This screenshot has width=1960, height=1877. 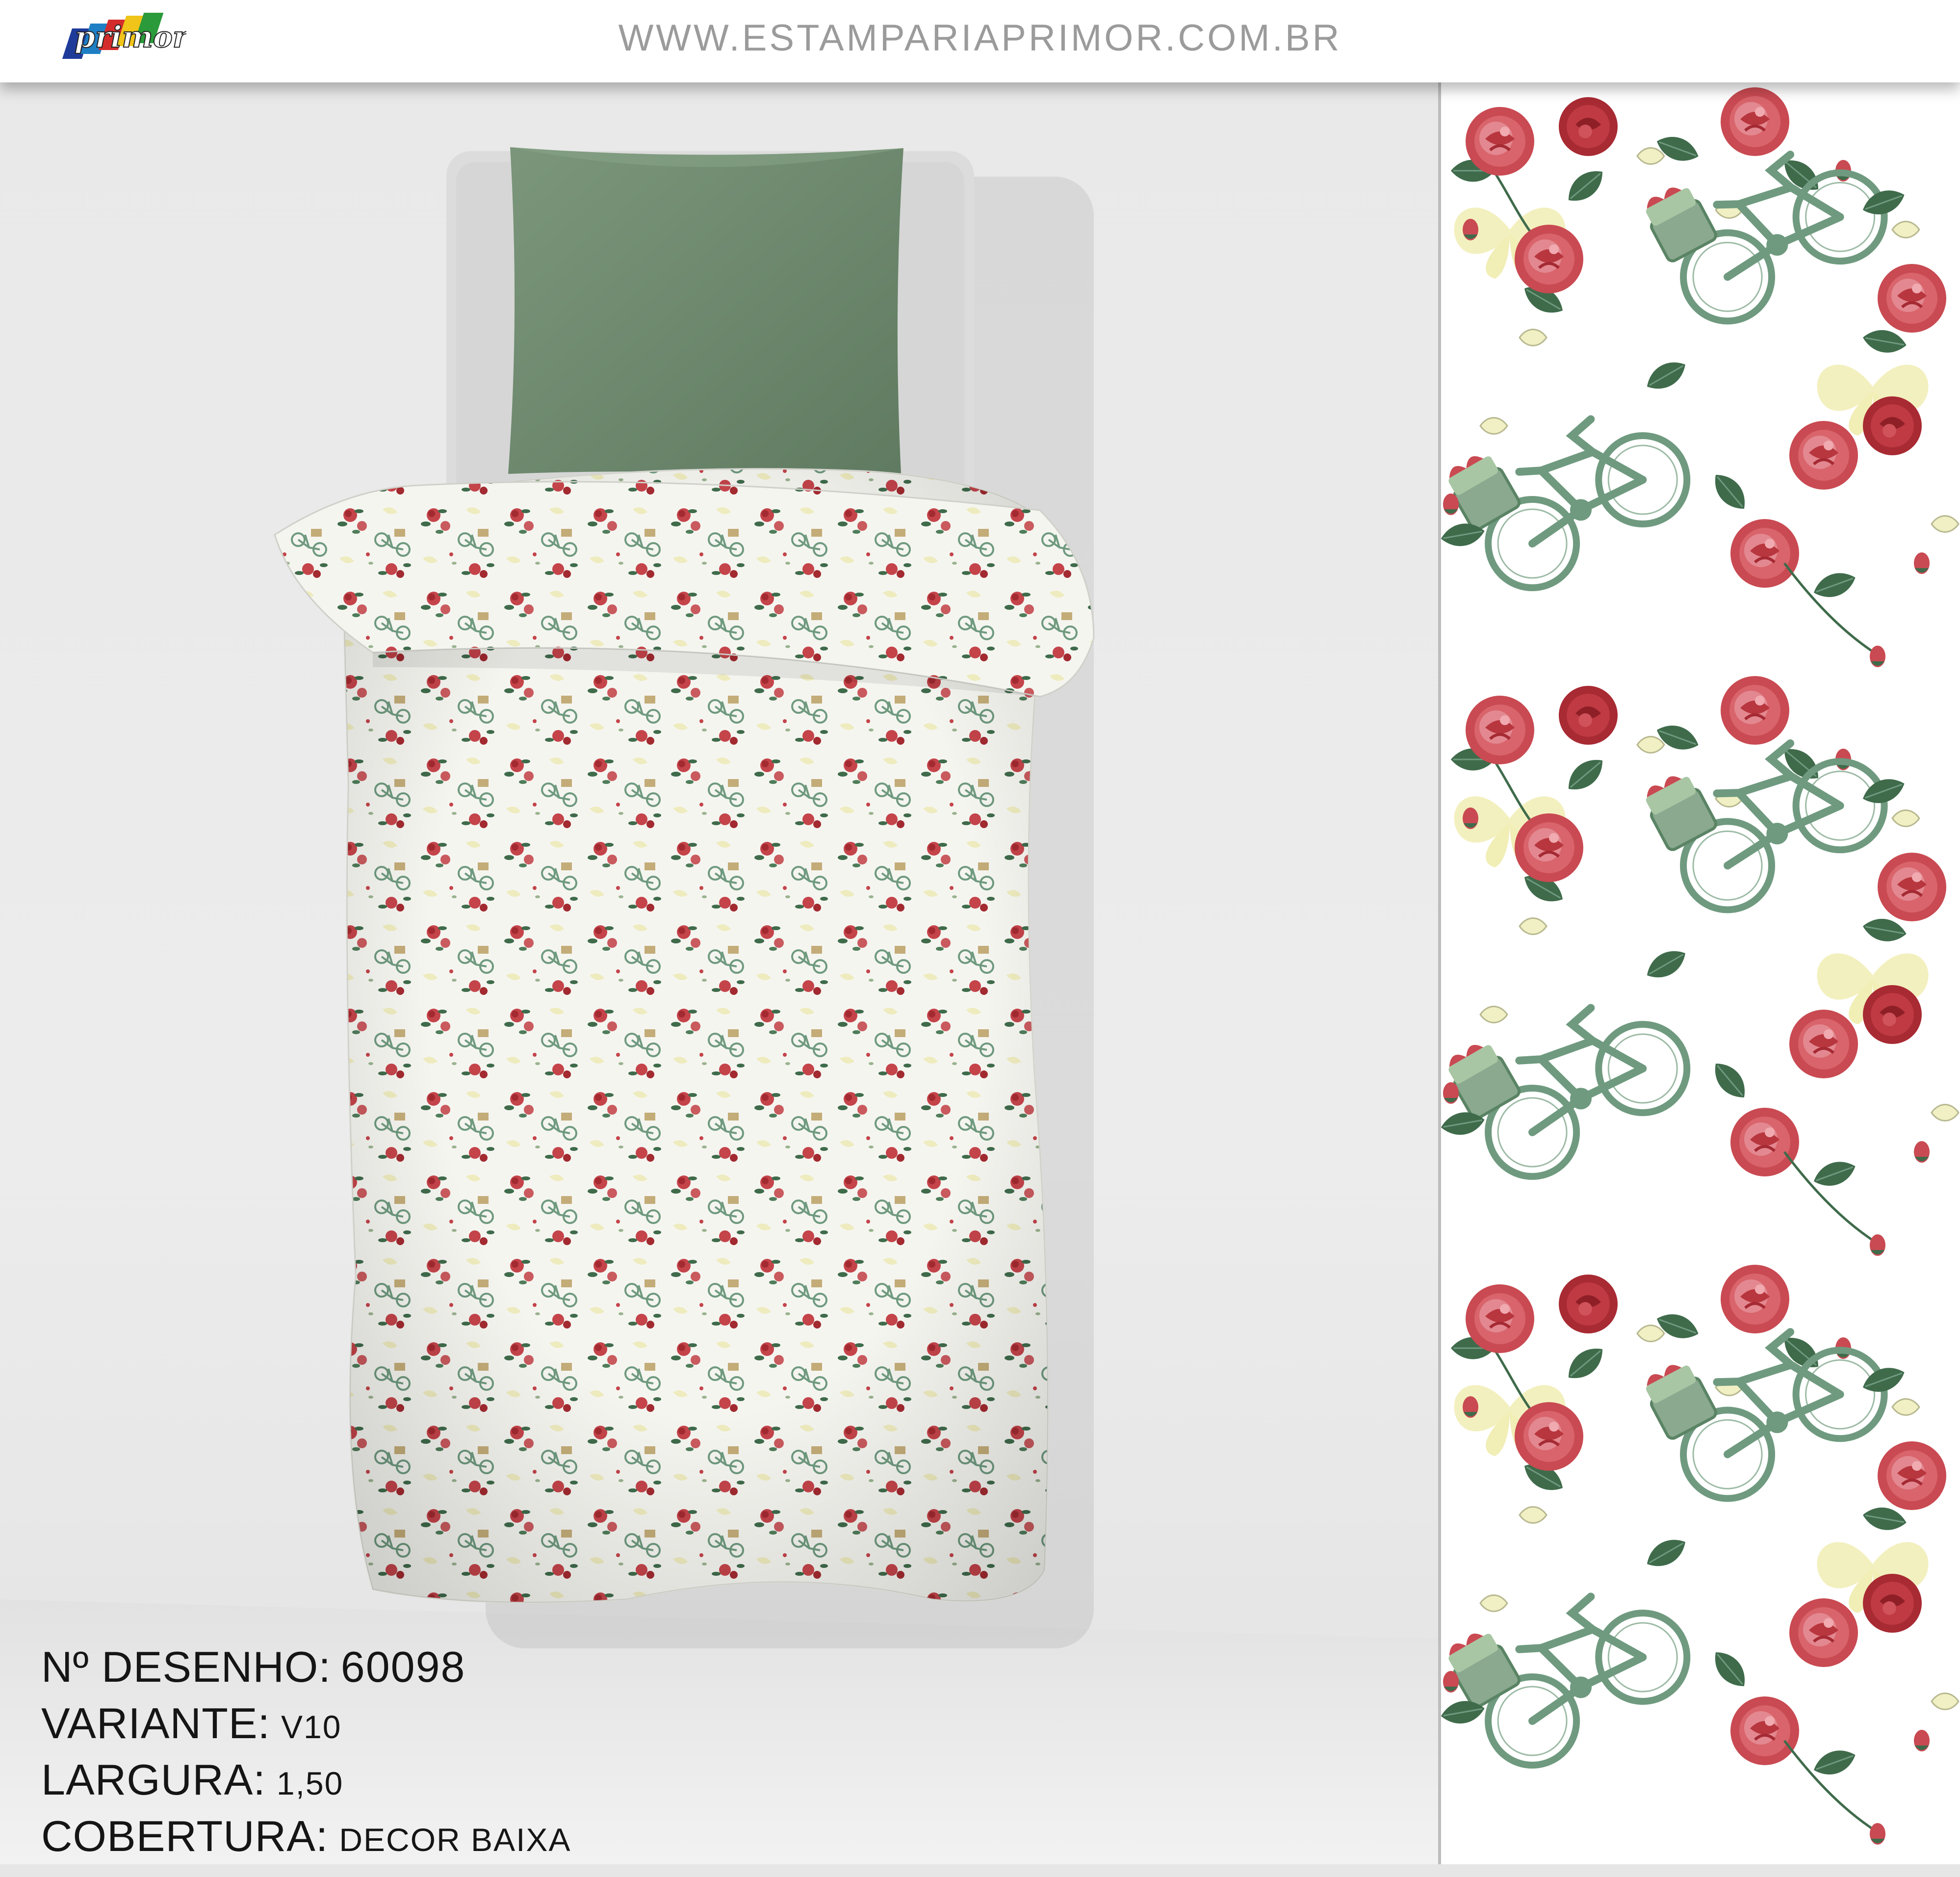 What do you see at coordinates (980, 38) in the screenshot?
I see `website-url: WWW.ESTAMPARIAPRIMOR.COM.BR` at bounding box center [980, 38].